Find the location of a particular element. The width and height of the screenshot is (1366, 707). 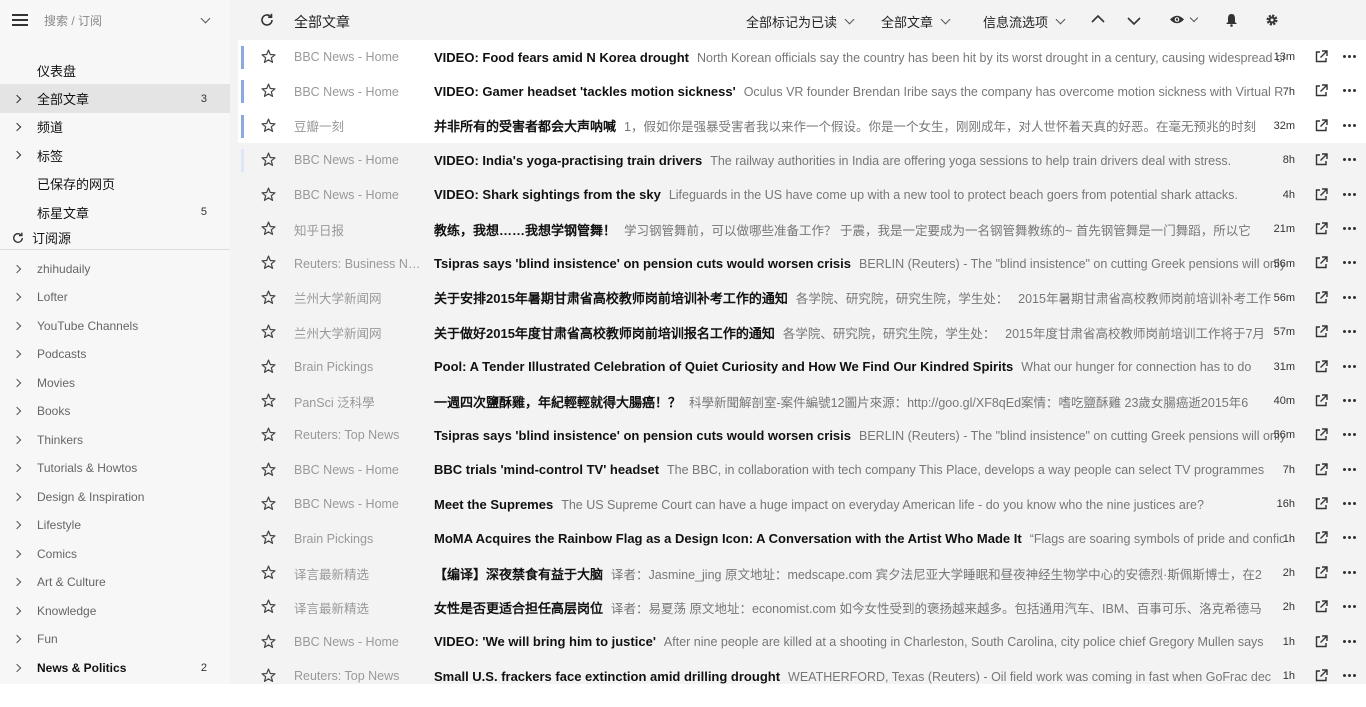

sidebar-nav-item: 频道 is located at coordinates (115, 127).